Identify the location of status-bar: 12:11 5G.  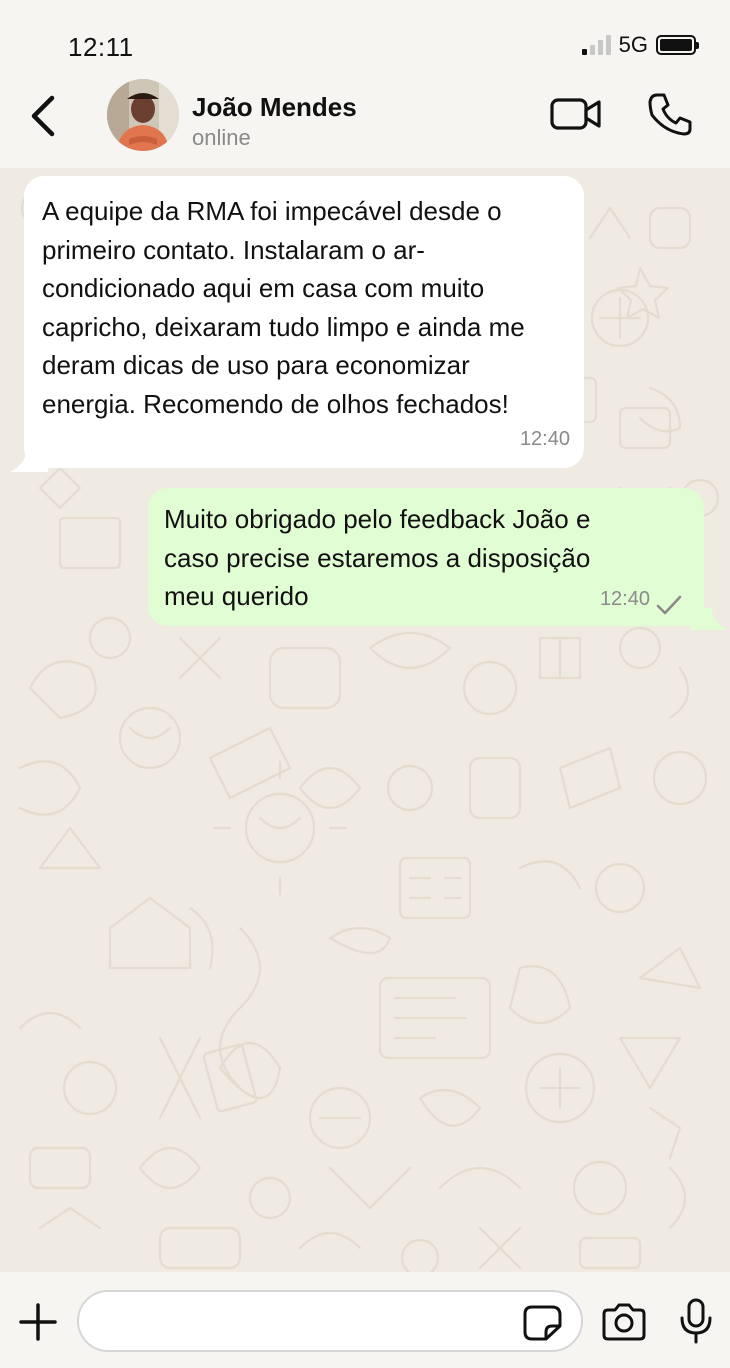
(365, 35).